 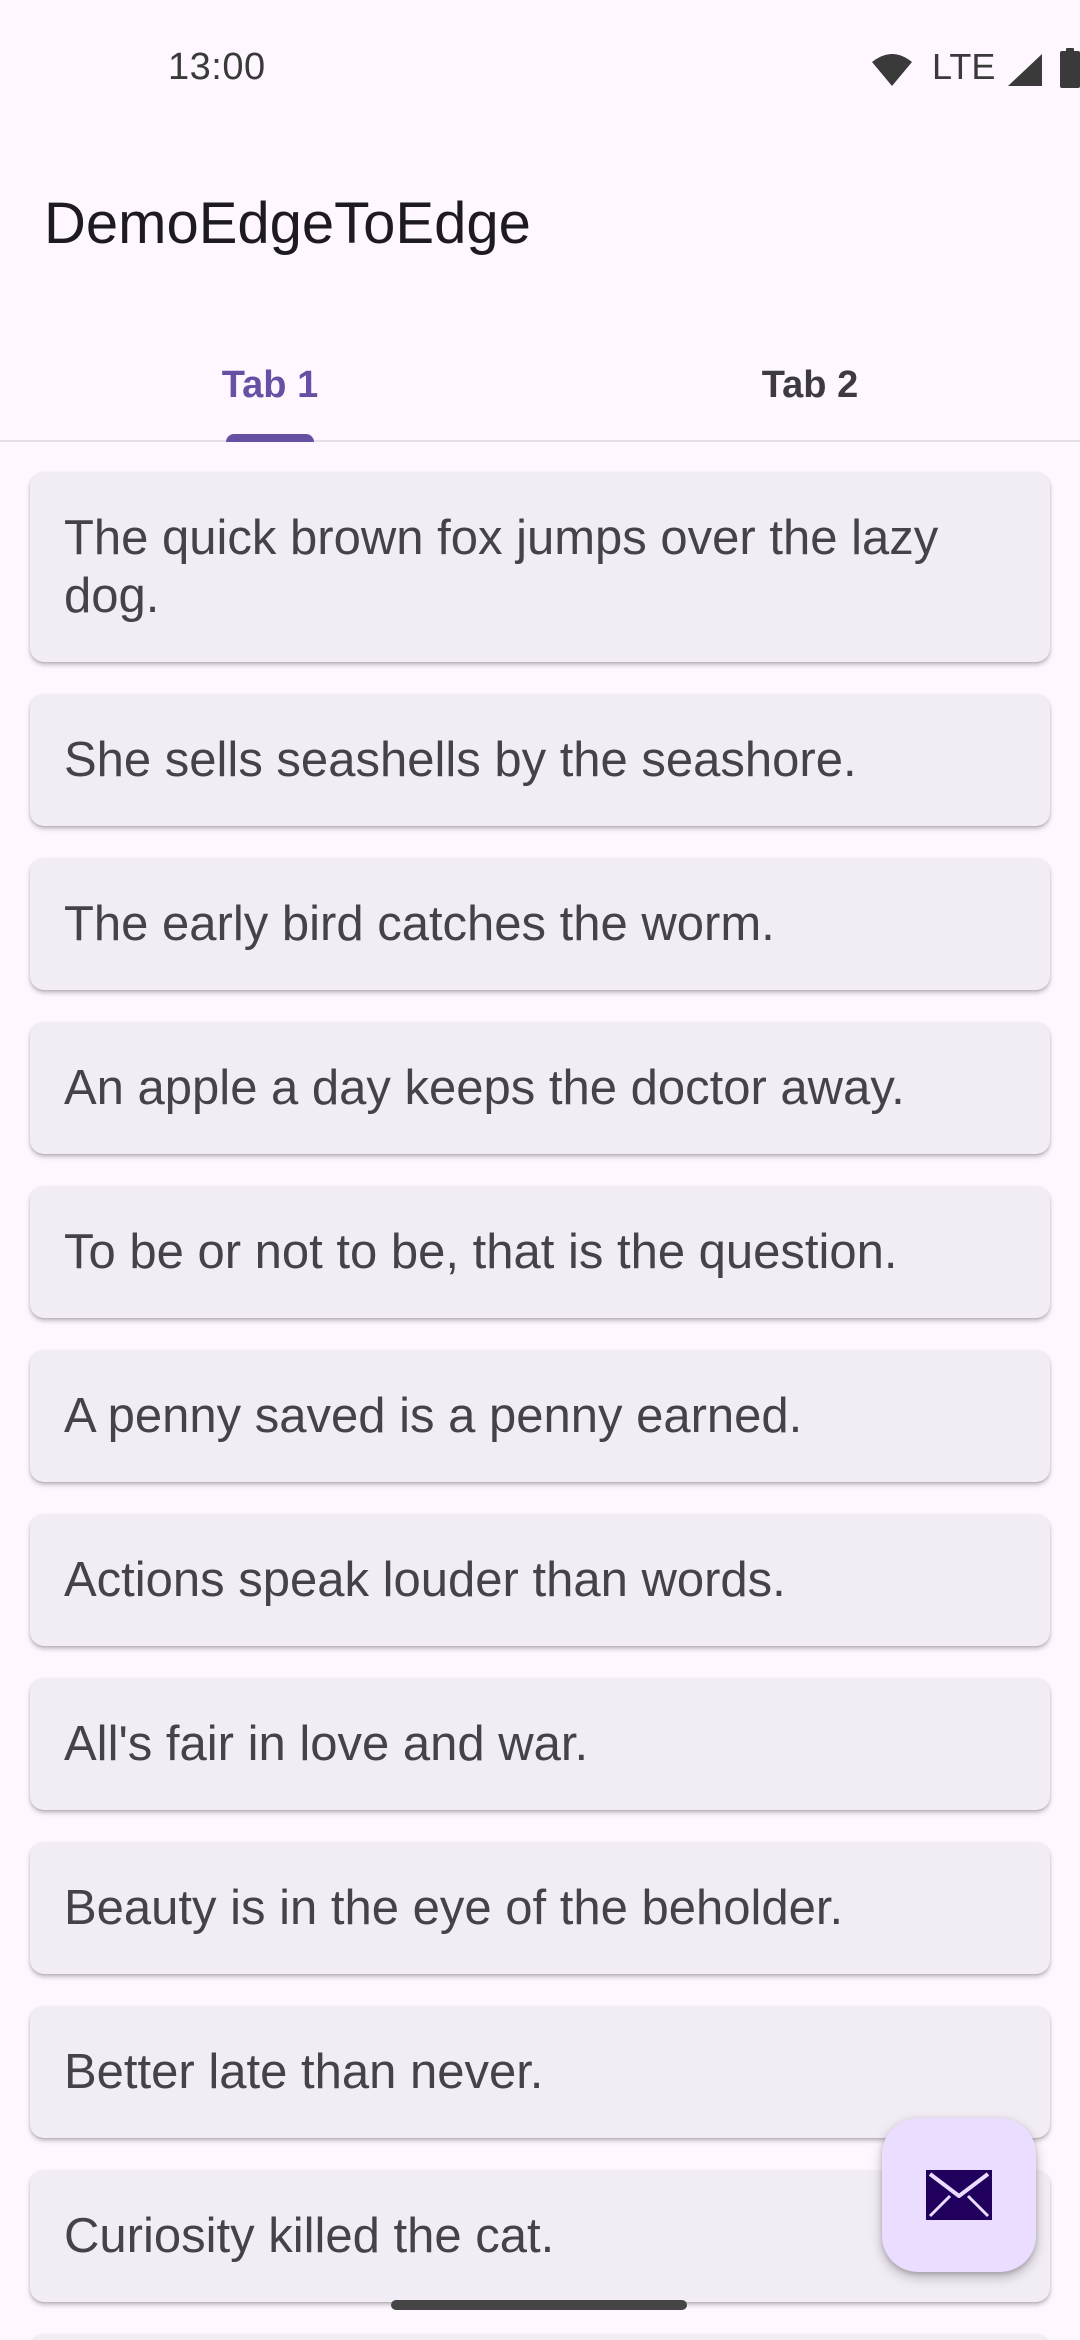 What do you see at coordinates (484, 1088) in the screenshot?
I see `list-item-text: An apple a day keeps the doctor away.` at bounding box center [484, 1088].